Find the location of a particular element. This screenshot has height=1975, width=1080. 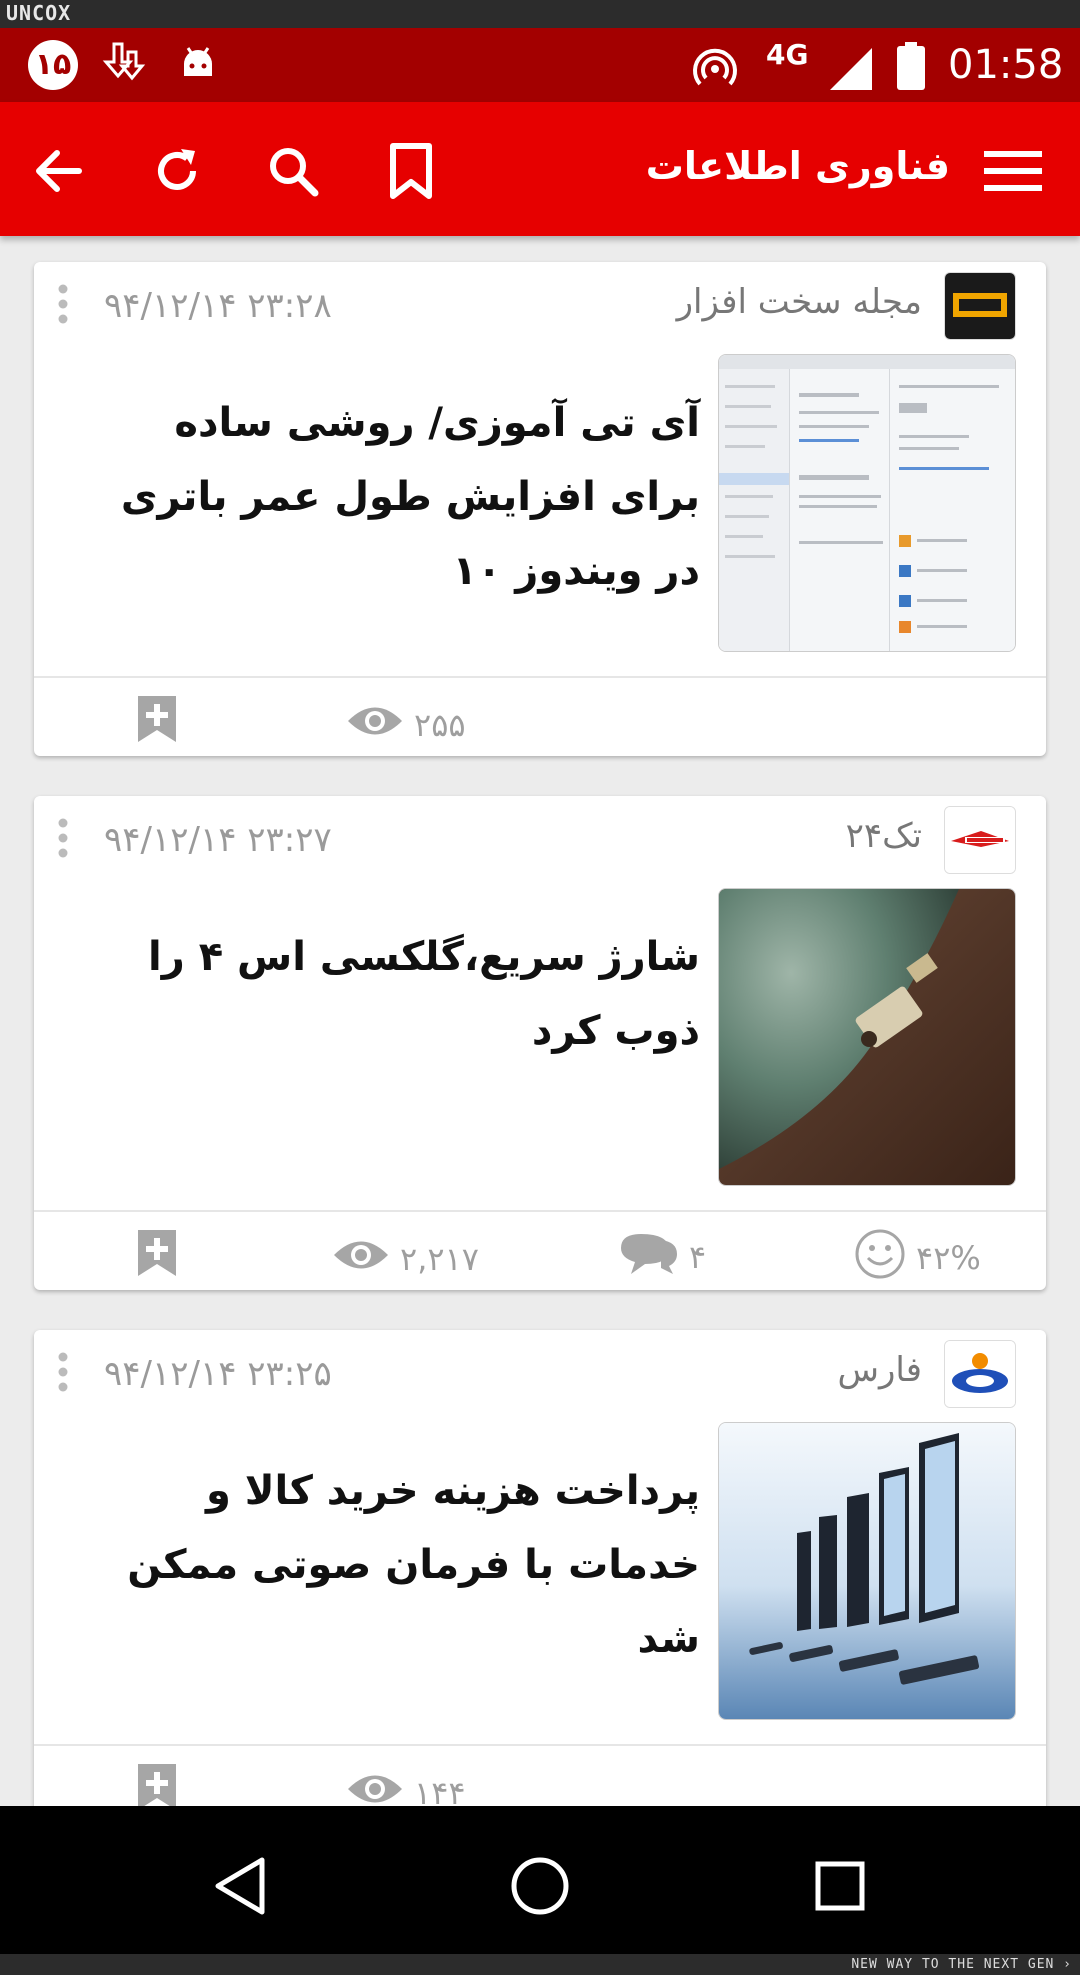

android-icon is located at coordinates (198, 64).